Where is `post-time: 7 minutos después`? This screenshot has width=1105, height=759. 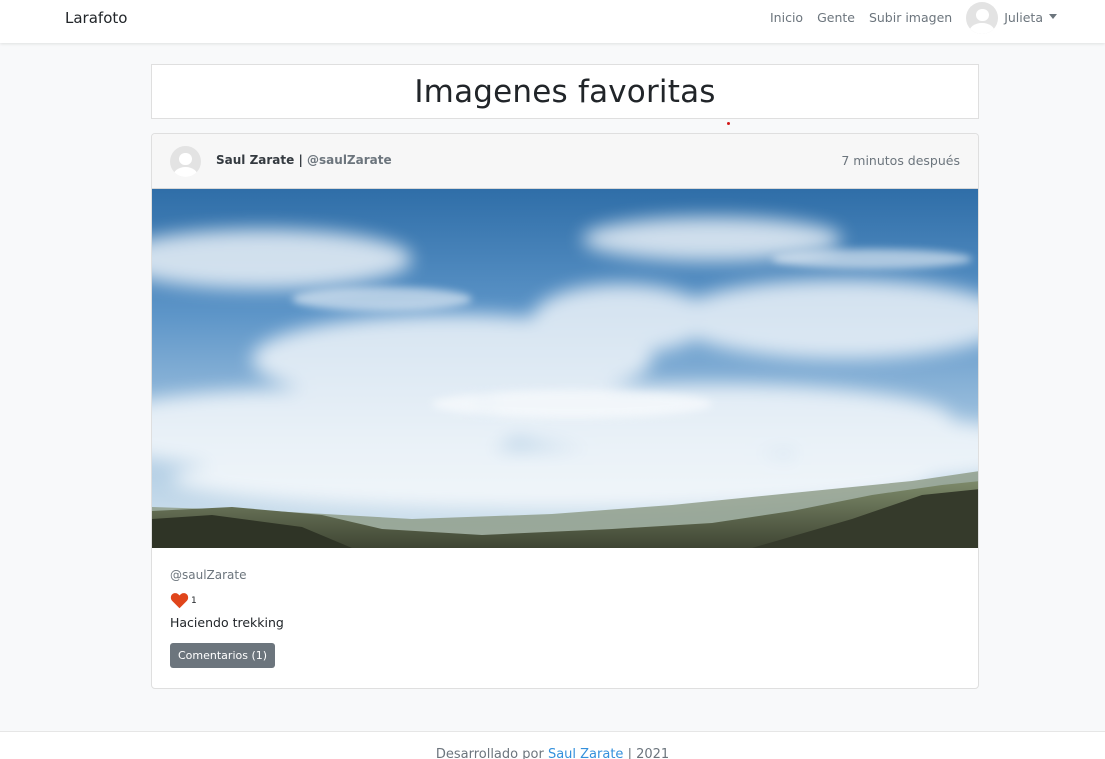
post-time: 7 minutos después is located at coordinates (900, 160).